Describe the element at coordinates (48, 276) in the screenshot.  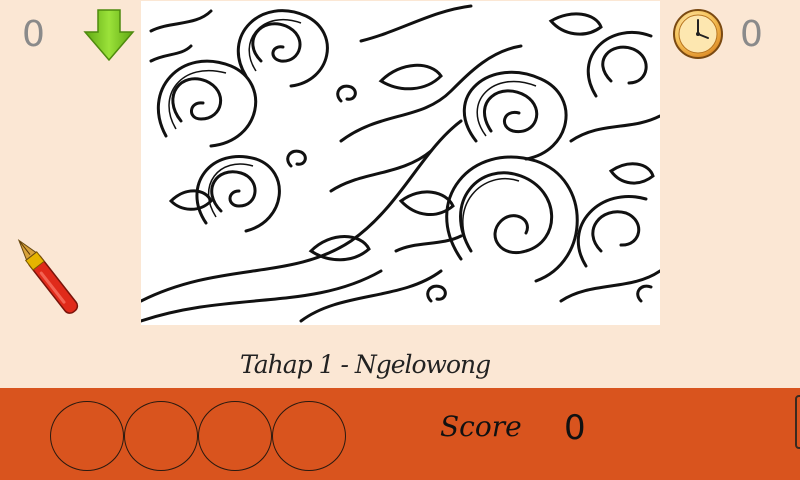
I see `pen-icon` at that location.